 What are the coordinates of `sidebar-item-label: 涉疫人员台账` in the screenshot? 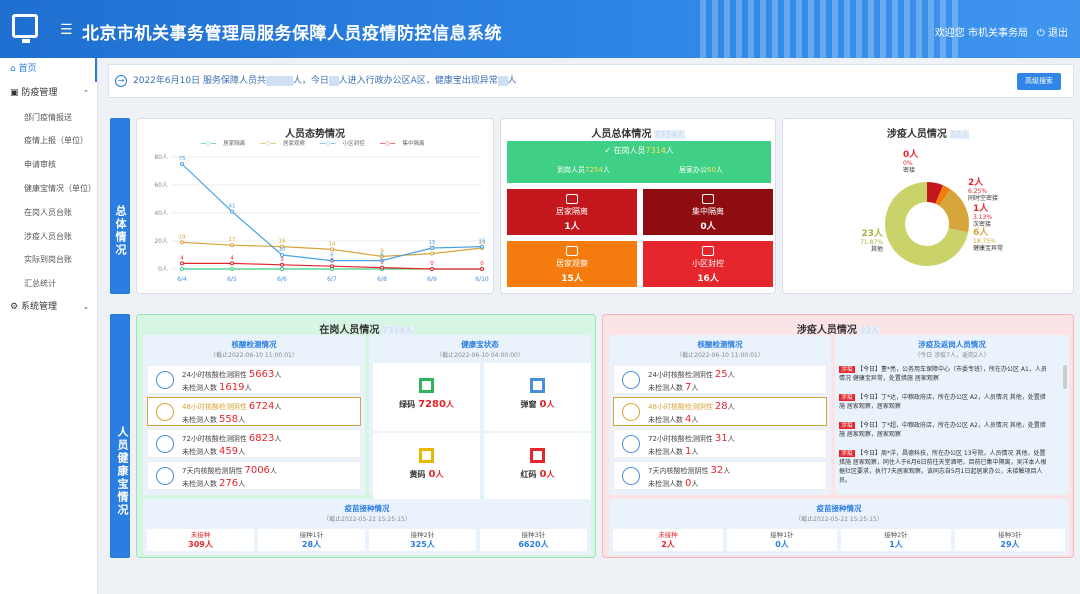 It's located at (48, 236).